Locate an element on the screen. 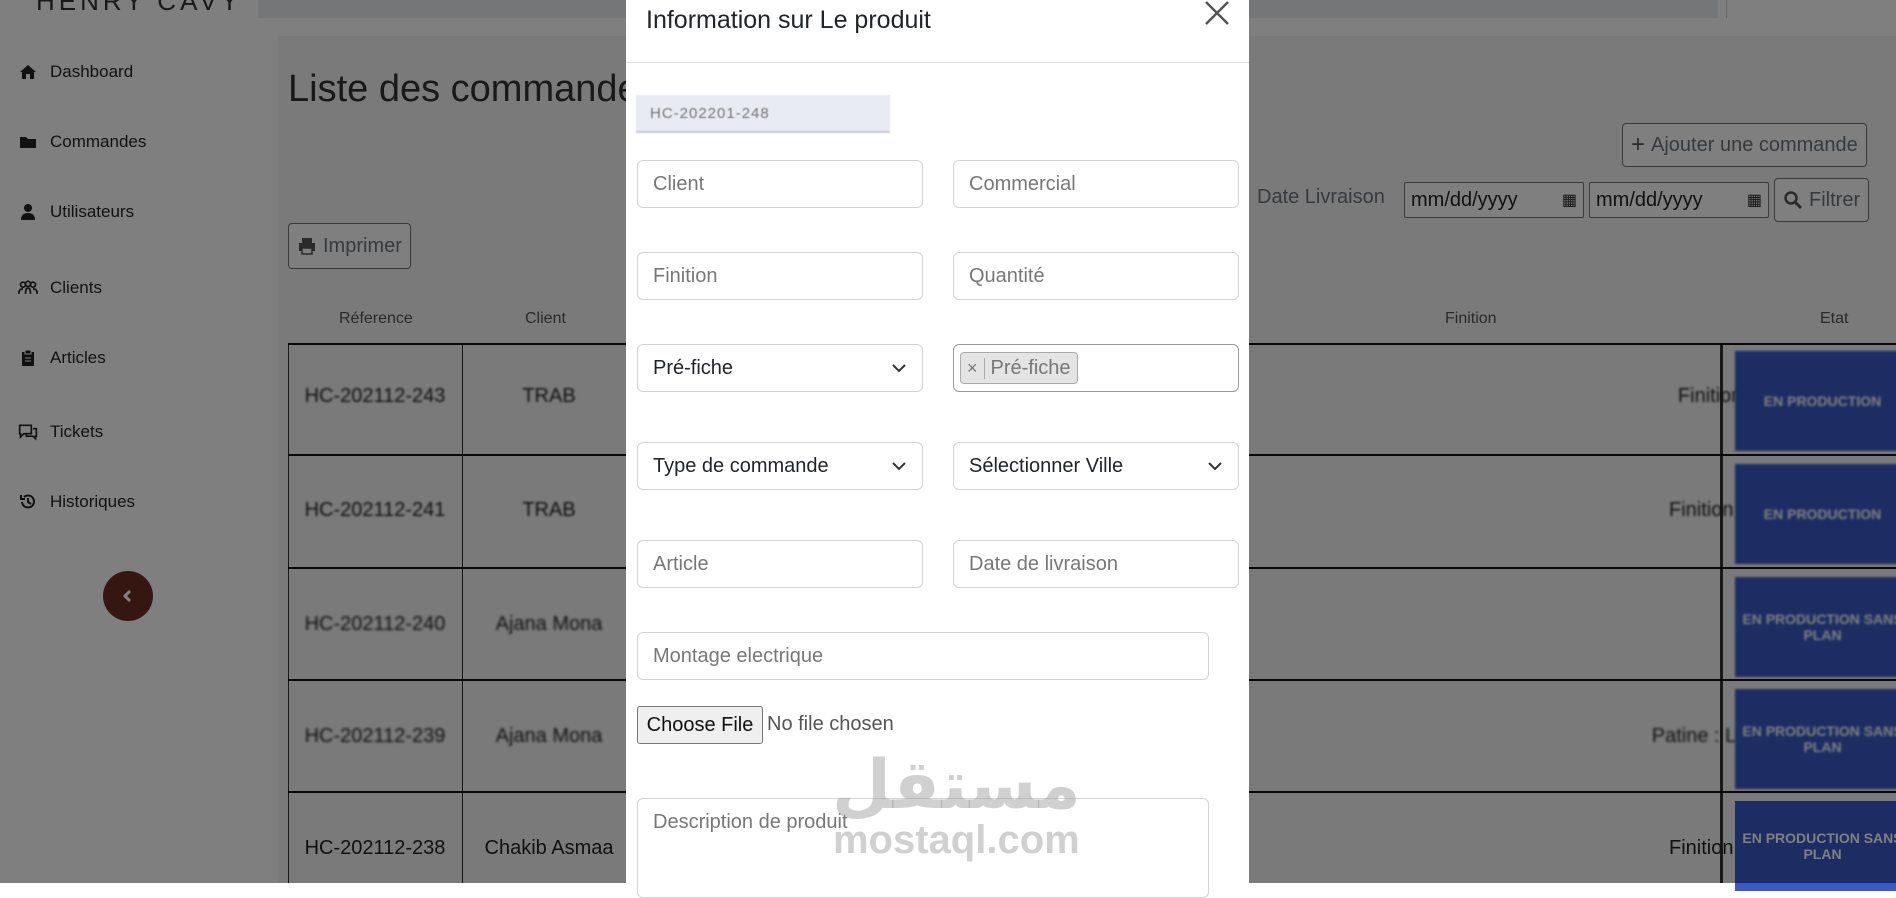 The height and width of the screenshot is (898, 1896). product-reference: HC-202201-248 is located at coordinates (763, 114).